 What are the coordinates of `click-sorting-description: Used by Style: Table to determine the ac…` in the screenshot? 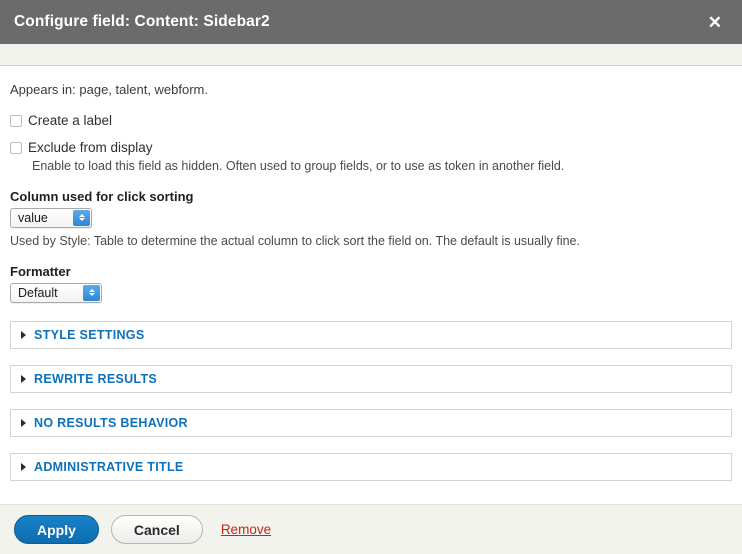 It's located at (295, 240).